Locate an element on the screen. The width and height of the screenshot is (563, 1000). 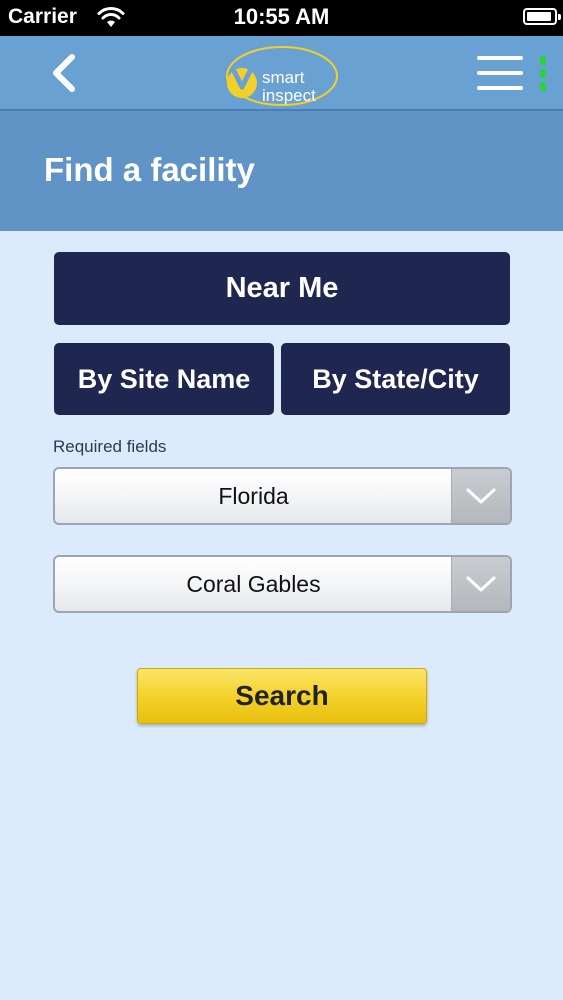
clock: 10:55 AM is located at coordinates (281, 16).